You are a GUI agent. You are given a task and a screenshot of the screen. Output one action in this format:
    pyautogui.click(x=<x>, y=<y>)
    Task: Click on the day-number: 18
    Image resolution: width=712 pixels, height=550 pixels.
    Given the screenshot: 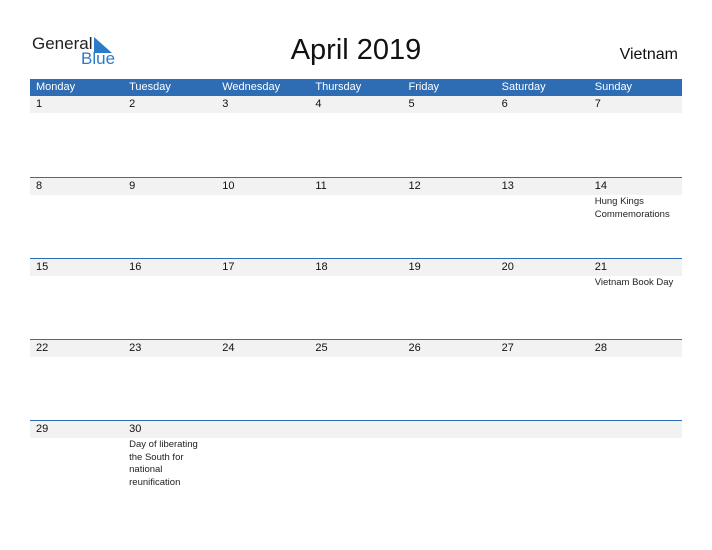 What is the action you would take?
    pyautogui.click(x=321, y=267)
    